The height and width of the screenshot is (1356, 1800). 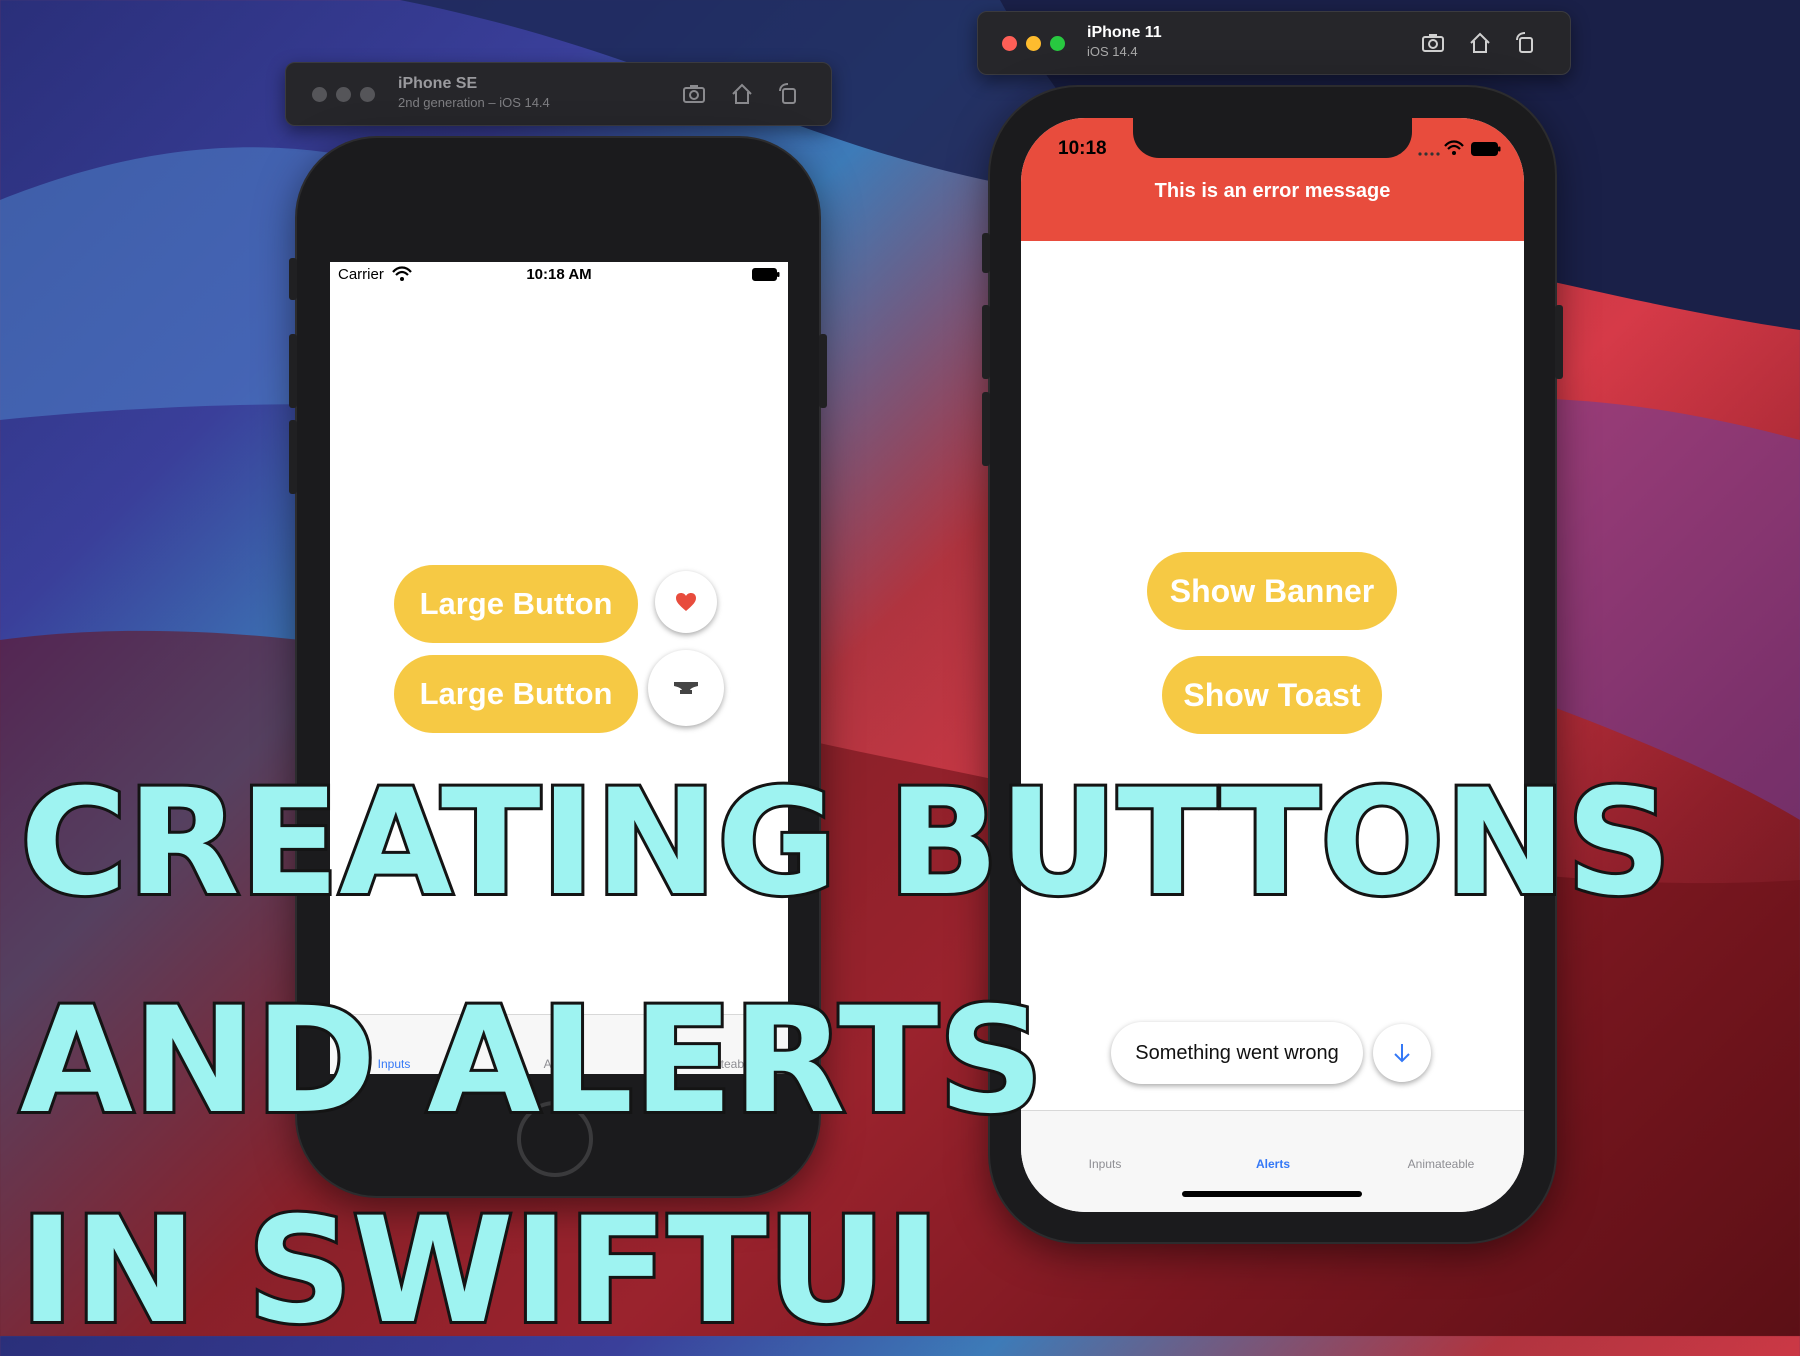 I want to click on toast: Something went wrong, so click(x=1237, y=1053).